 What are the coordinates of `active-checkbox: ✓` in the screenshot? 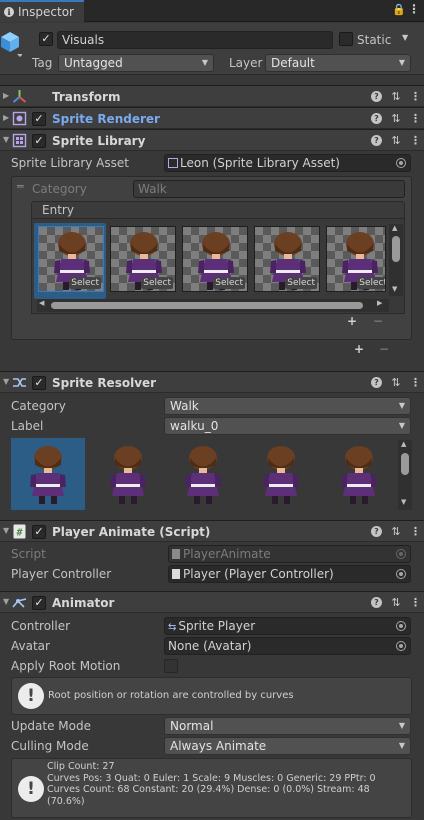 It's located at (46, 39).